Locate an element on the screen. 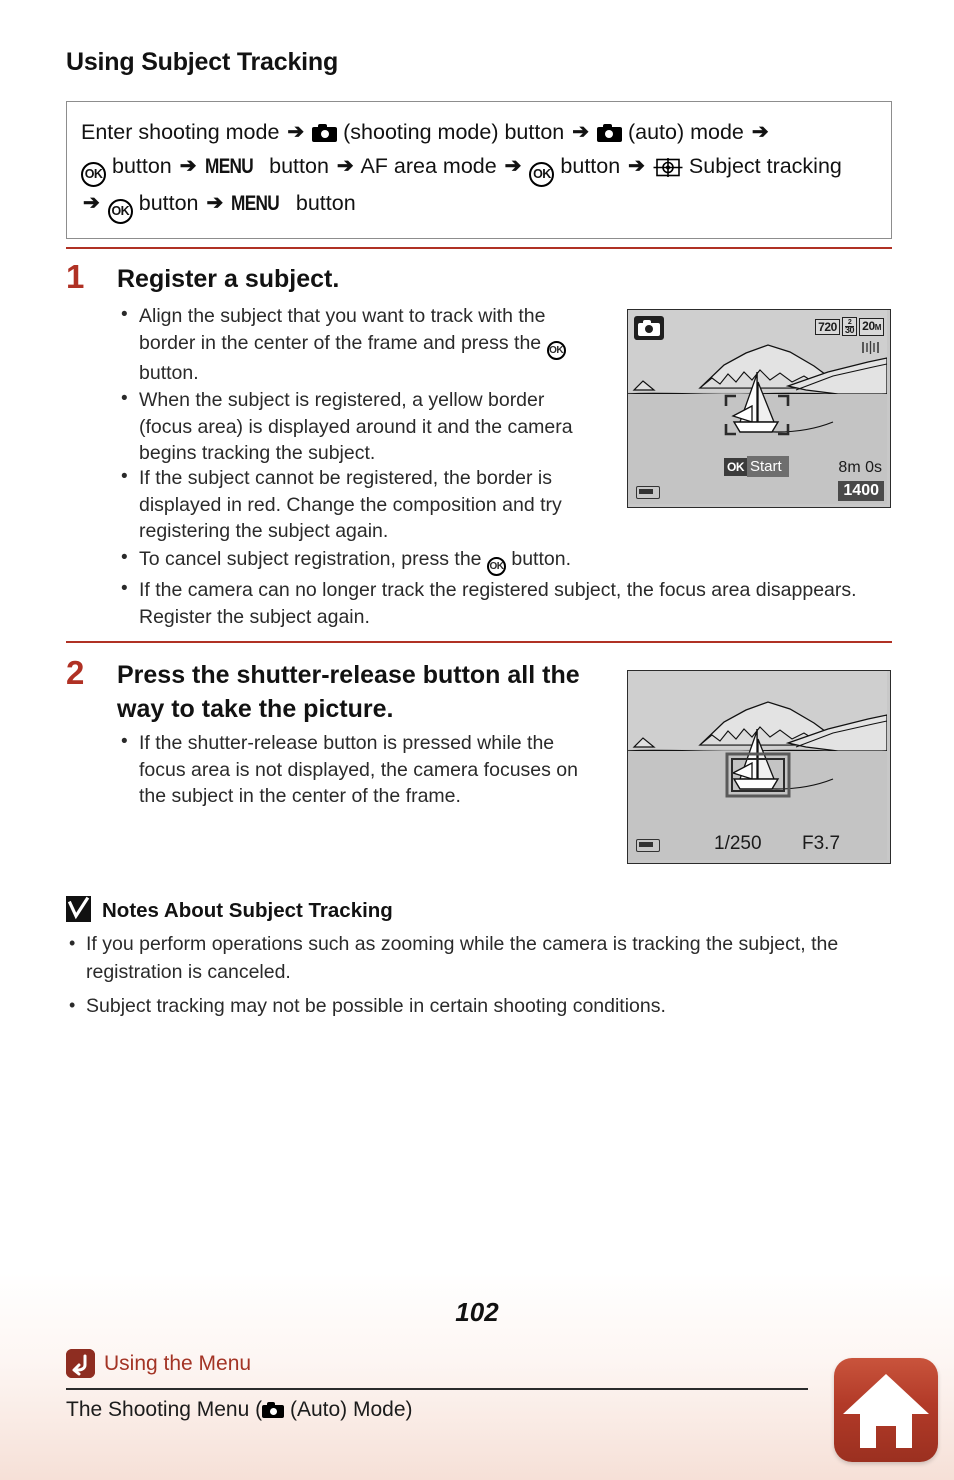  step-number-1: 1 is located at coordinates (75, 276).